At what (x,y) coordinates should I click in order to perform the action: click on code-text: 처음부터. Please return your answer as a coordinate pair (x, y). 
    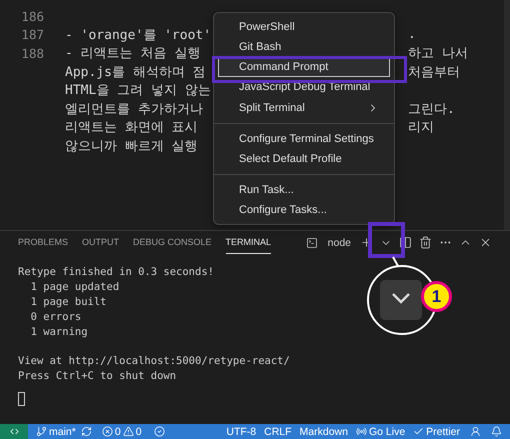
    Looking at the image, I should click on (434, 72).